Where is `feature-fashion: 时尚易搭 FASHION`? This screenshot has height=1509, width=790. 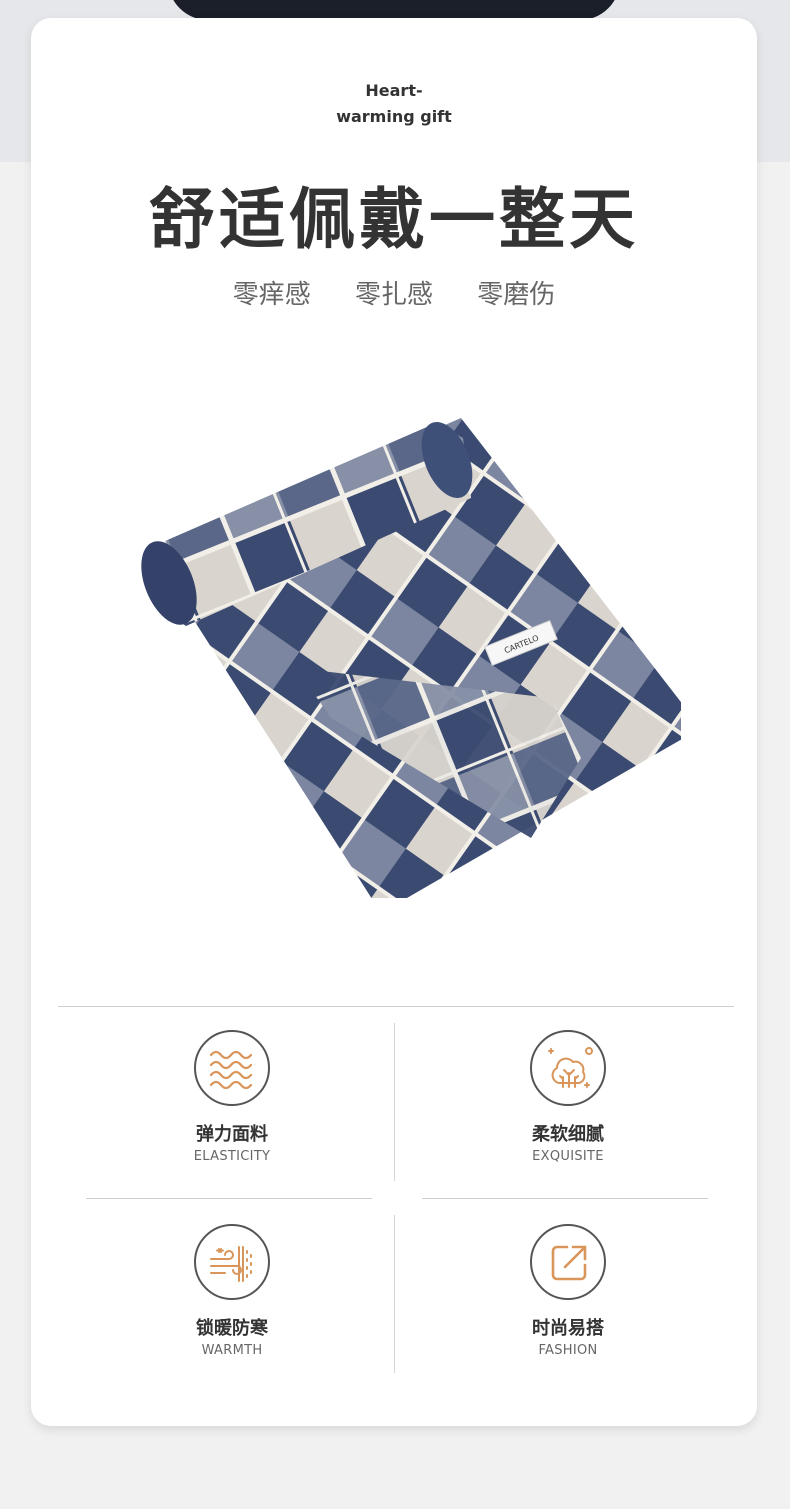 feature-fashion: 时尚易搭 FASHION is located at coordinates (568, 1291).